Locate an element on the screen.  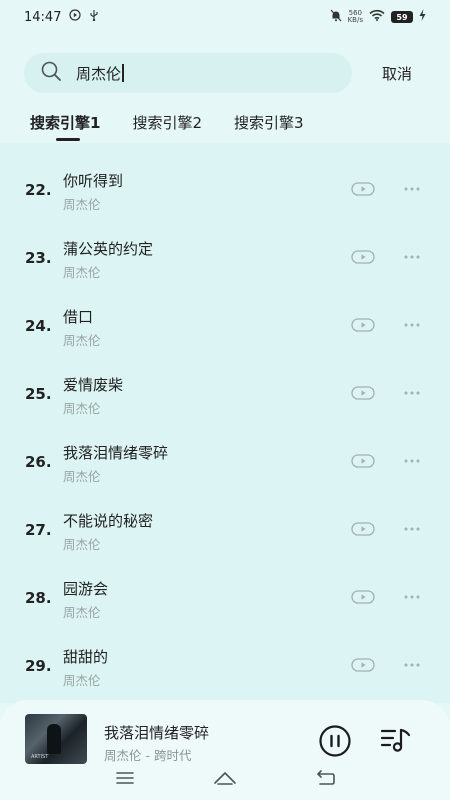
album-art-figure is located at coordinates (54, 739).